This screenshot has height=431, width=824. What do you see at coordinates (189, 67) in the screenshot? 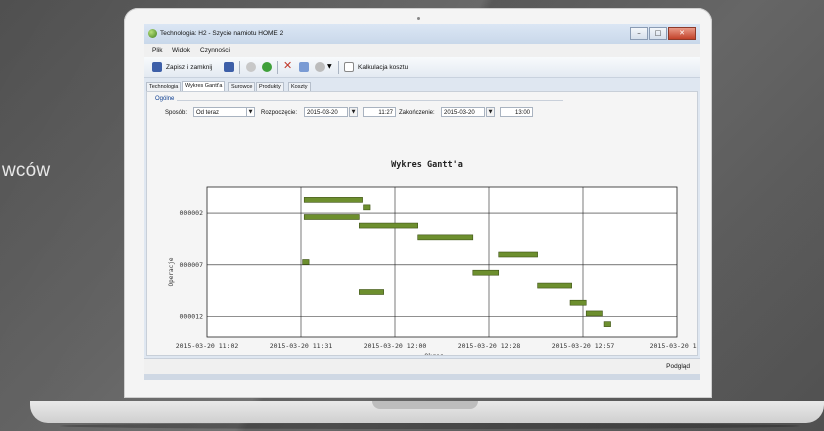
I see `save-close-button: Zapisz i zamknij` at bounding box center [189, 67].